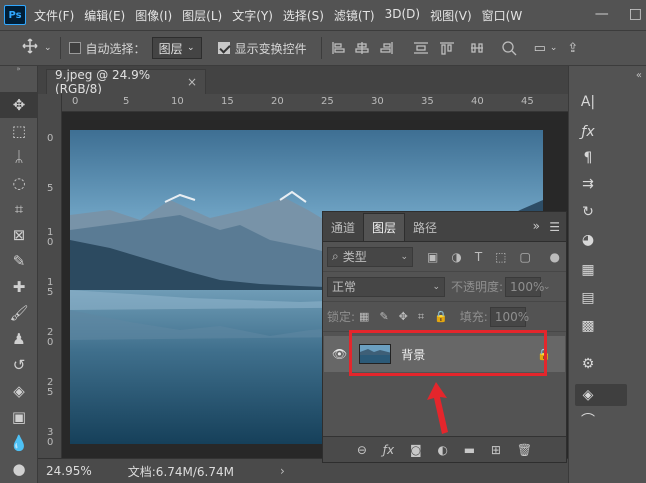 This screenshot has width=646, height=483. I want to click on fill-label: 填充:, so click(473, 317).